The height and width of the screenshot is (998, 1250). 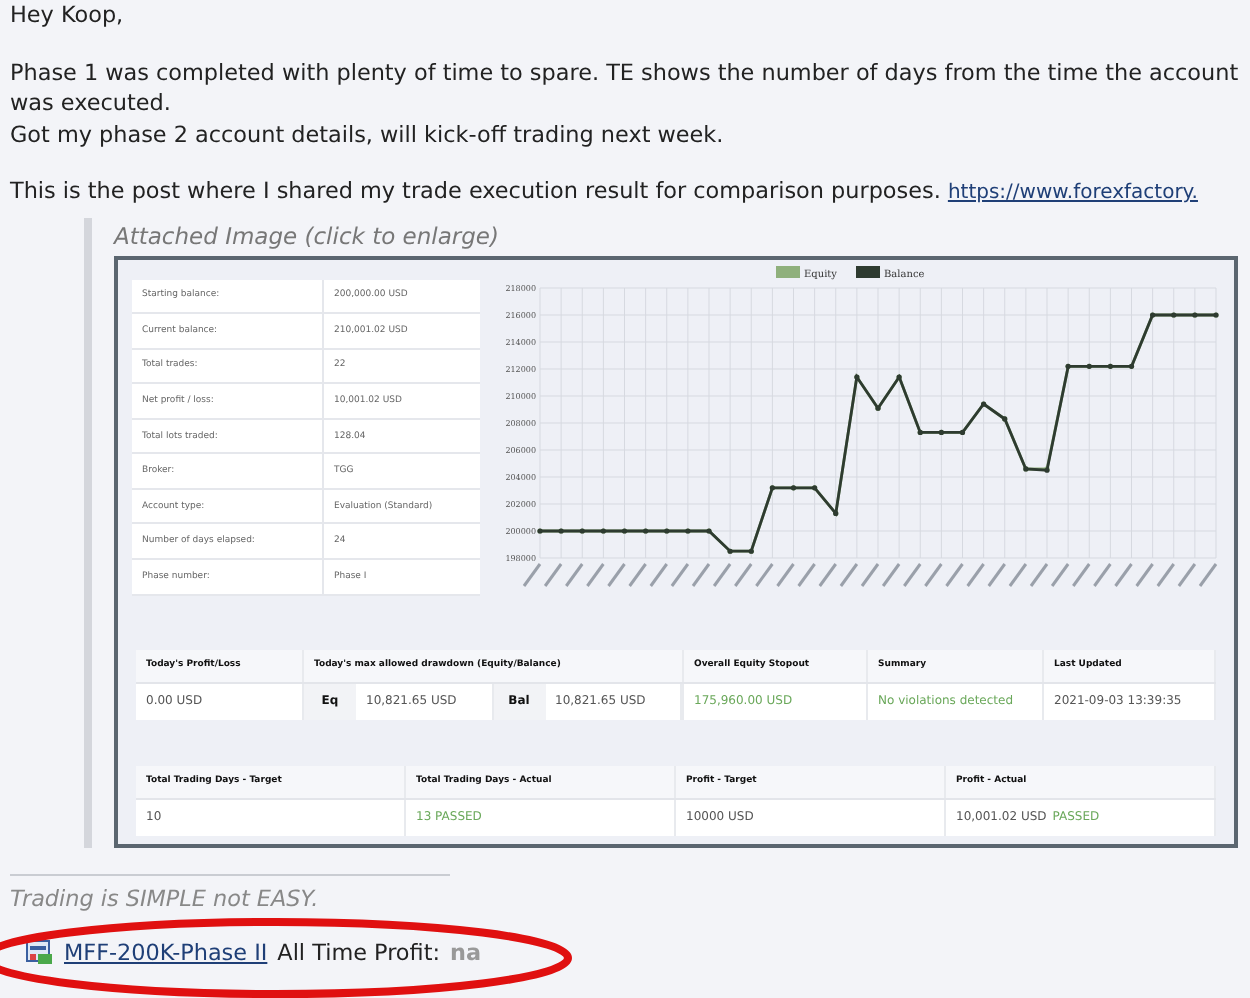 What do you see at coordinates (682, 233) in the screenshot?
I see `attachment-caption: Attached Image (click to enlarge)` at bounding box center [682, 233].